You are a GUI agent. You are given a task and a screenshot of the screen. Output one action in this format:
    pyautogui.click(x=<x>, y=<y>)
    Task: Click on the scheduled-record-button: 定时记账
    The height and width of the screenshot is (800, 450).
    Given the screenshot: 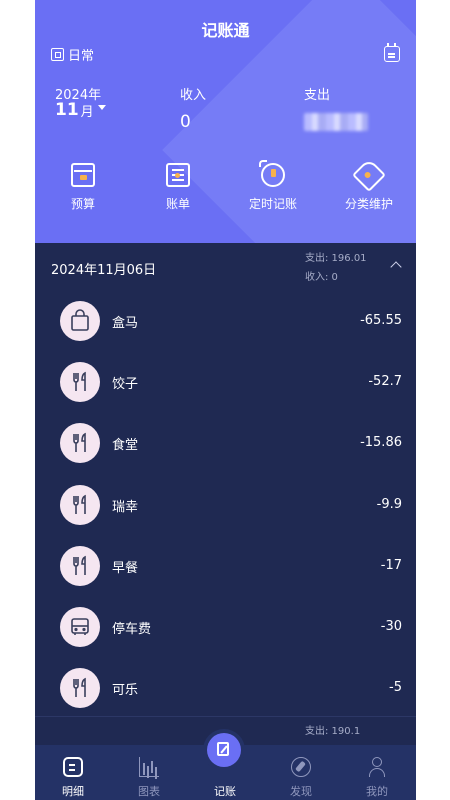 What is the action you would take?
    pyautogui.click(x=273, y=186)
    